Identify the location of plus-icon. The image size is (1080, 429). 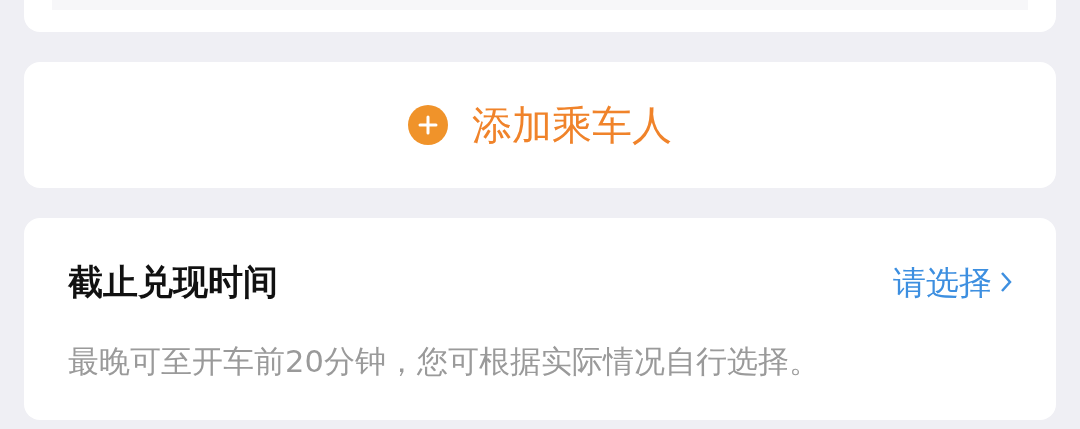
(428, 125).